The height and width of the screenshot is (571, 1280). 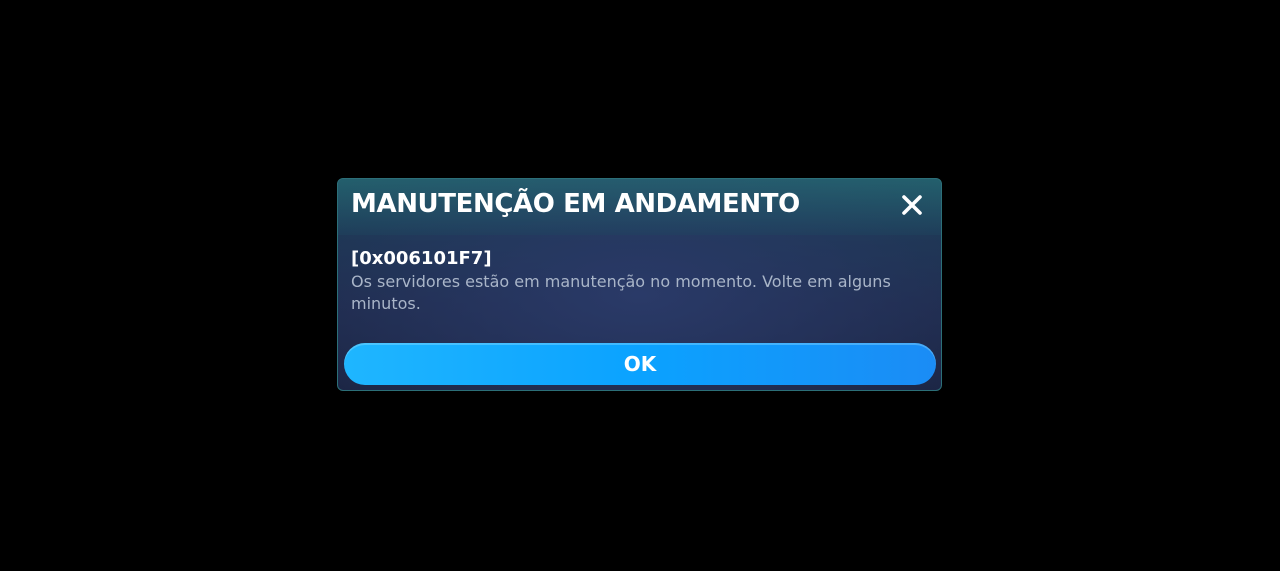 I want to click on dialog-header: MANUTENÇÃO EM ANDAMENTO, so click(x=639, y=207).